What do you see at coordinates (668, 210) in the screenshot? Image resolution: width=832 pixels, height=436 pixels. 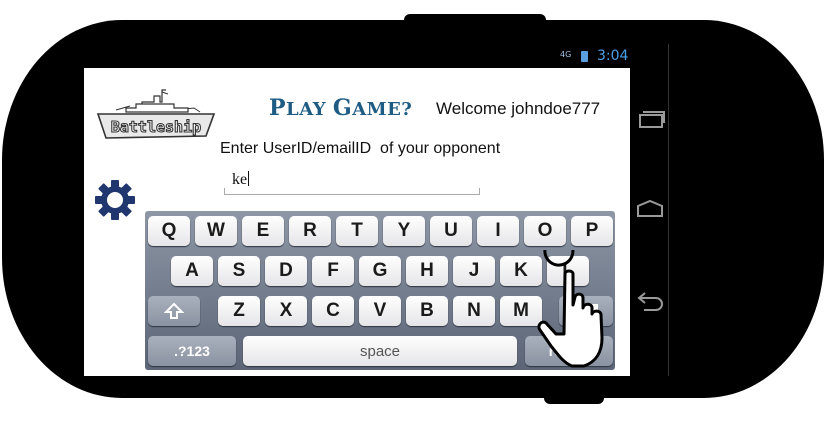 I see `bezel-divider` at bounding box center [668, 210].